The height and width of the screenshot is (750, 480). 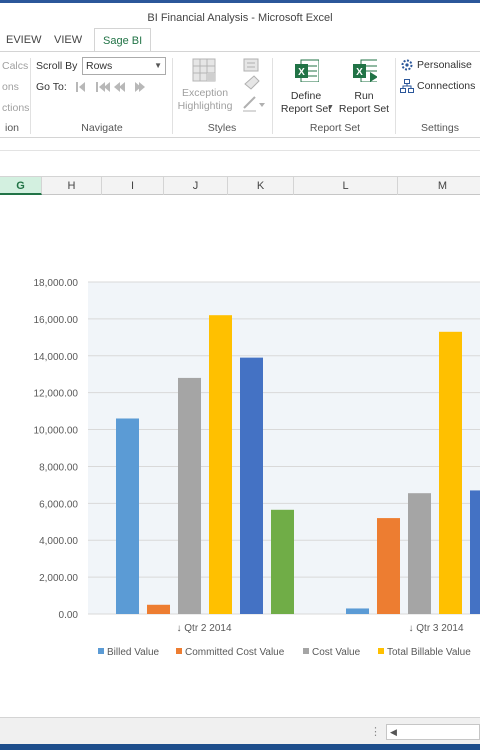 What do you see at coordinates (235, 652) in the screenshot?
I see `legend-label: Committed Cost Value` at bounding box center [235, 652].